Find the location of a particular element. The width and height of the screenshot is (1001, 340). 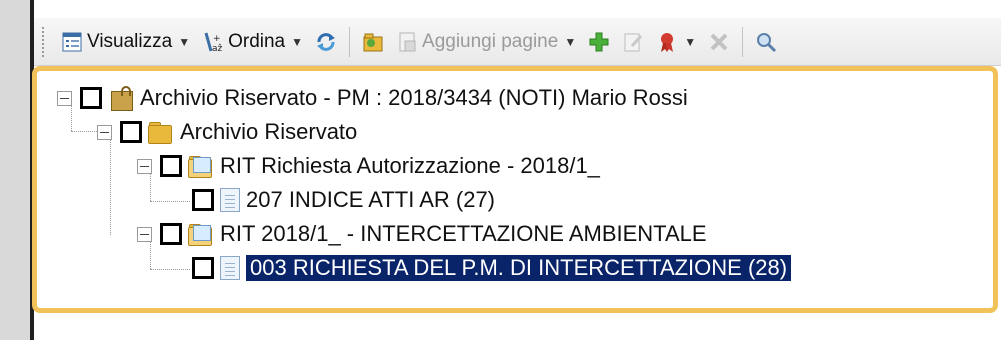

ribbon-button: ▼ is located at coordinates (676, 42).